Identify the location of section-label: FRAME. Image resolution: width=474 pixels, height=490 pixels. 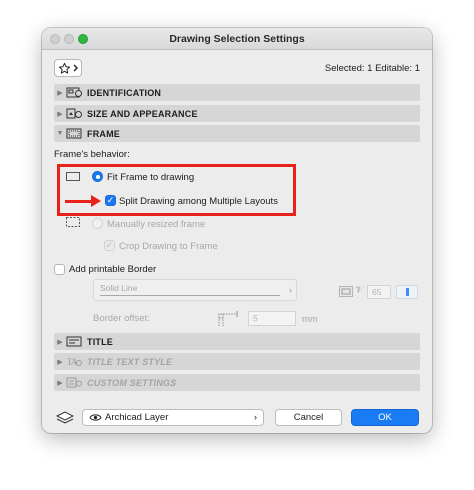
(103, 133).